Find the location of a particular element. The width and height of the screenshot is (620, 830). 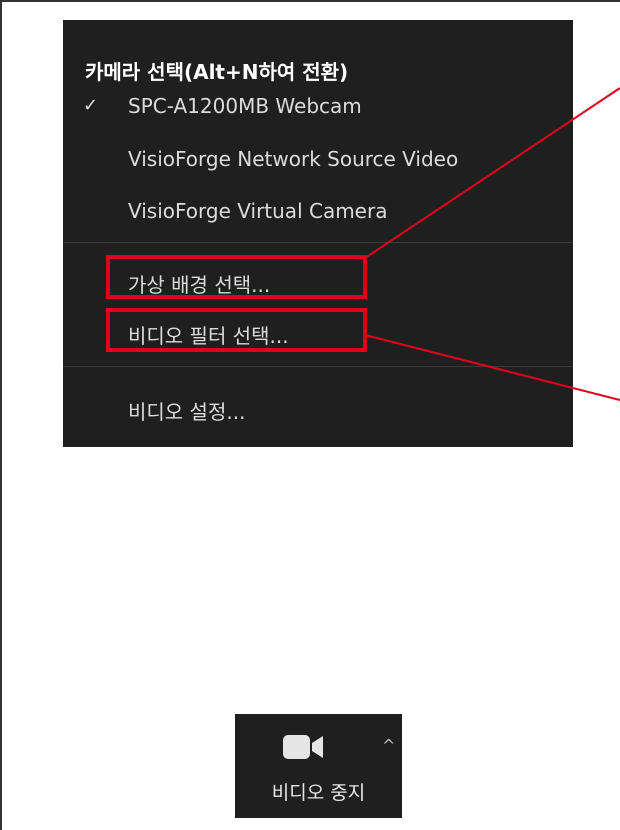

checkmark-icon: ✓ is located at coordinates (91, 105).